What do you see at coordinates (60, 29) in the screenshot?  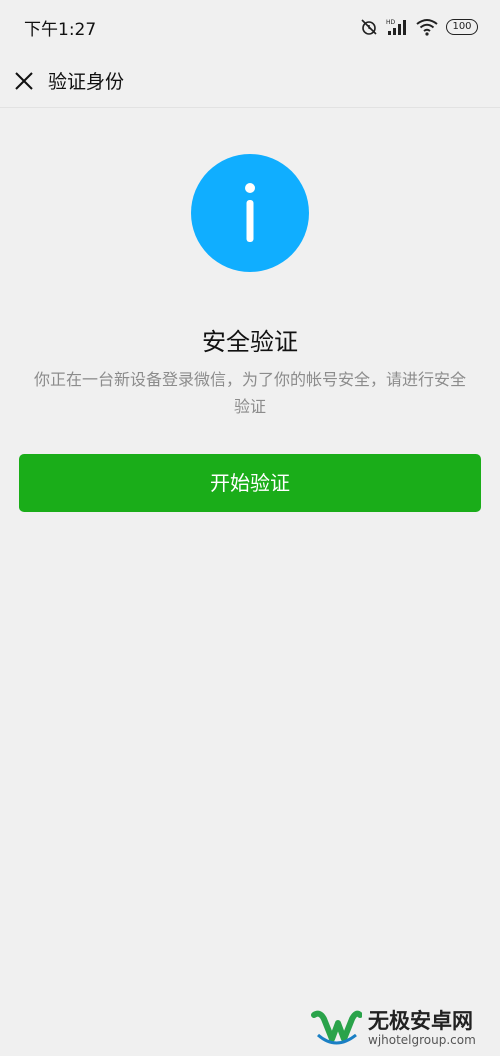 I see `status-time: 下午1:27` at bounding box center [60, 29].